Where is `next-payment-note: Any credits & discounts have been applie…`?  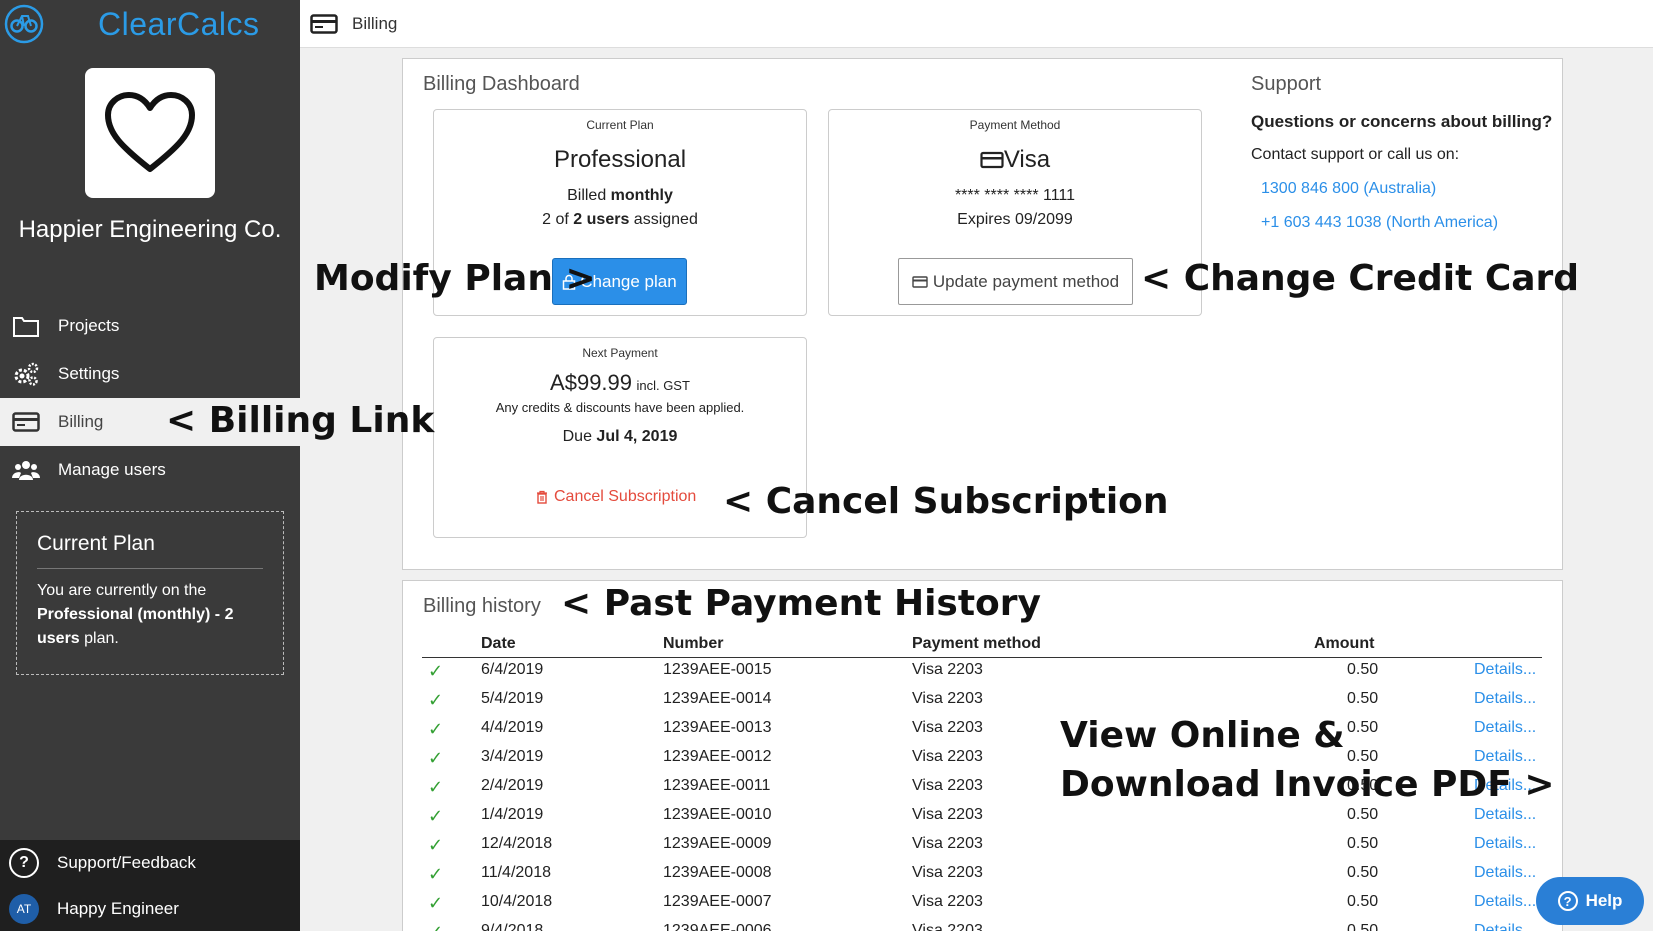
next-payment-note: Any credits & discounts have been applie… is located at coordinates (620, 407).